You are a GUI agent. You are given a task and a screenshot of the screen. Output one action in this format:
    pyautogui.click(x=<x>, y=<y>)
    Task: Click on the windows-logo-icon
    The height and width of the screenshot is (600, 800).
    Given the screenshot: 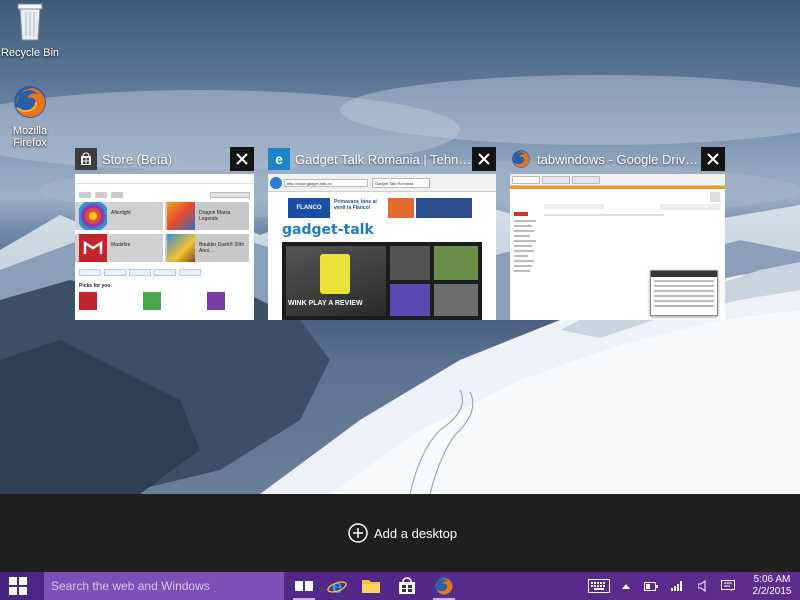 What is the action you would take?
    pyautogui.click(x=18, y=586)
    